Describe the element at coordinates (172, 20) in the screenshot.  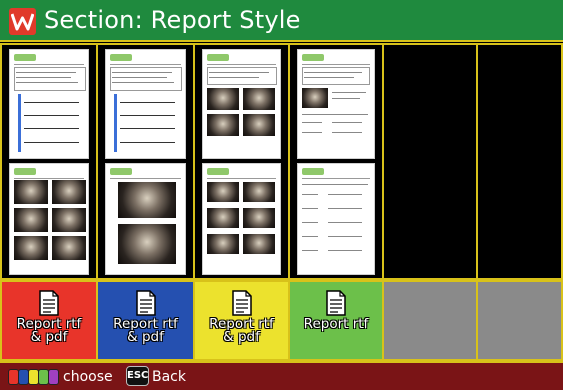
I see `page-title: Section: Report Style` at that location.